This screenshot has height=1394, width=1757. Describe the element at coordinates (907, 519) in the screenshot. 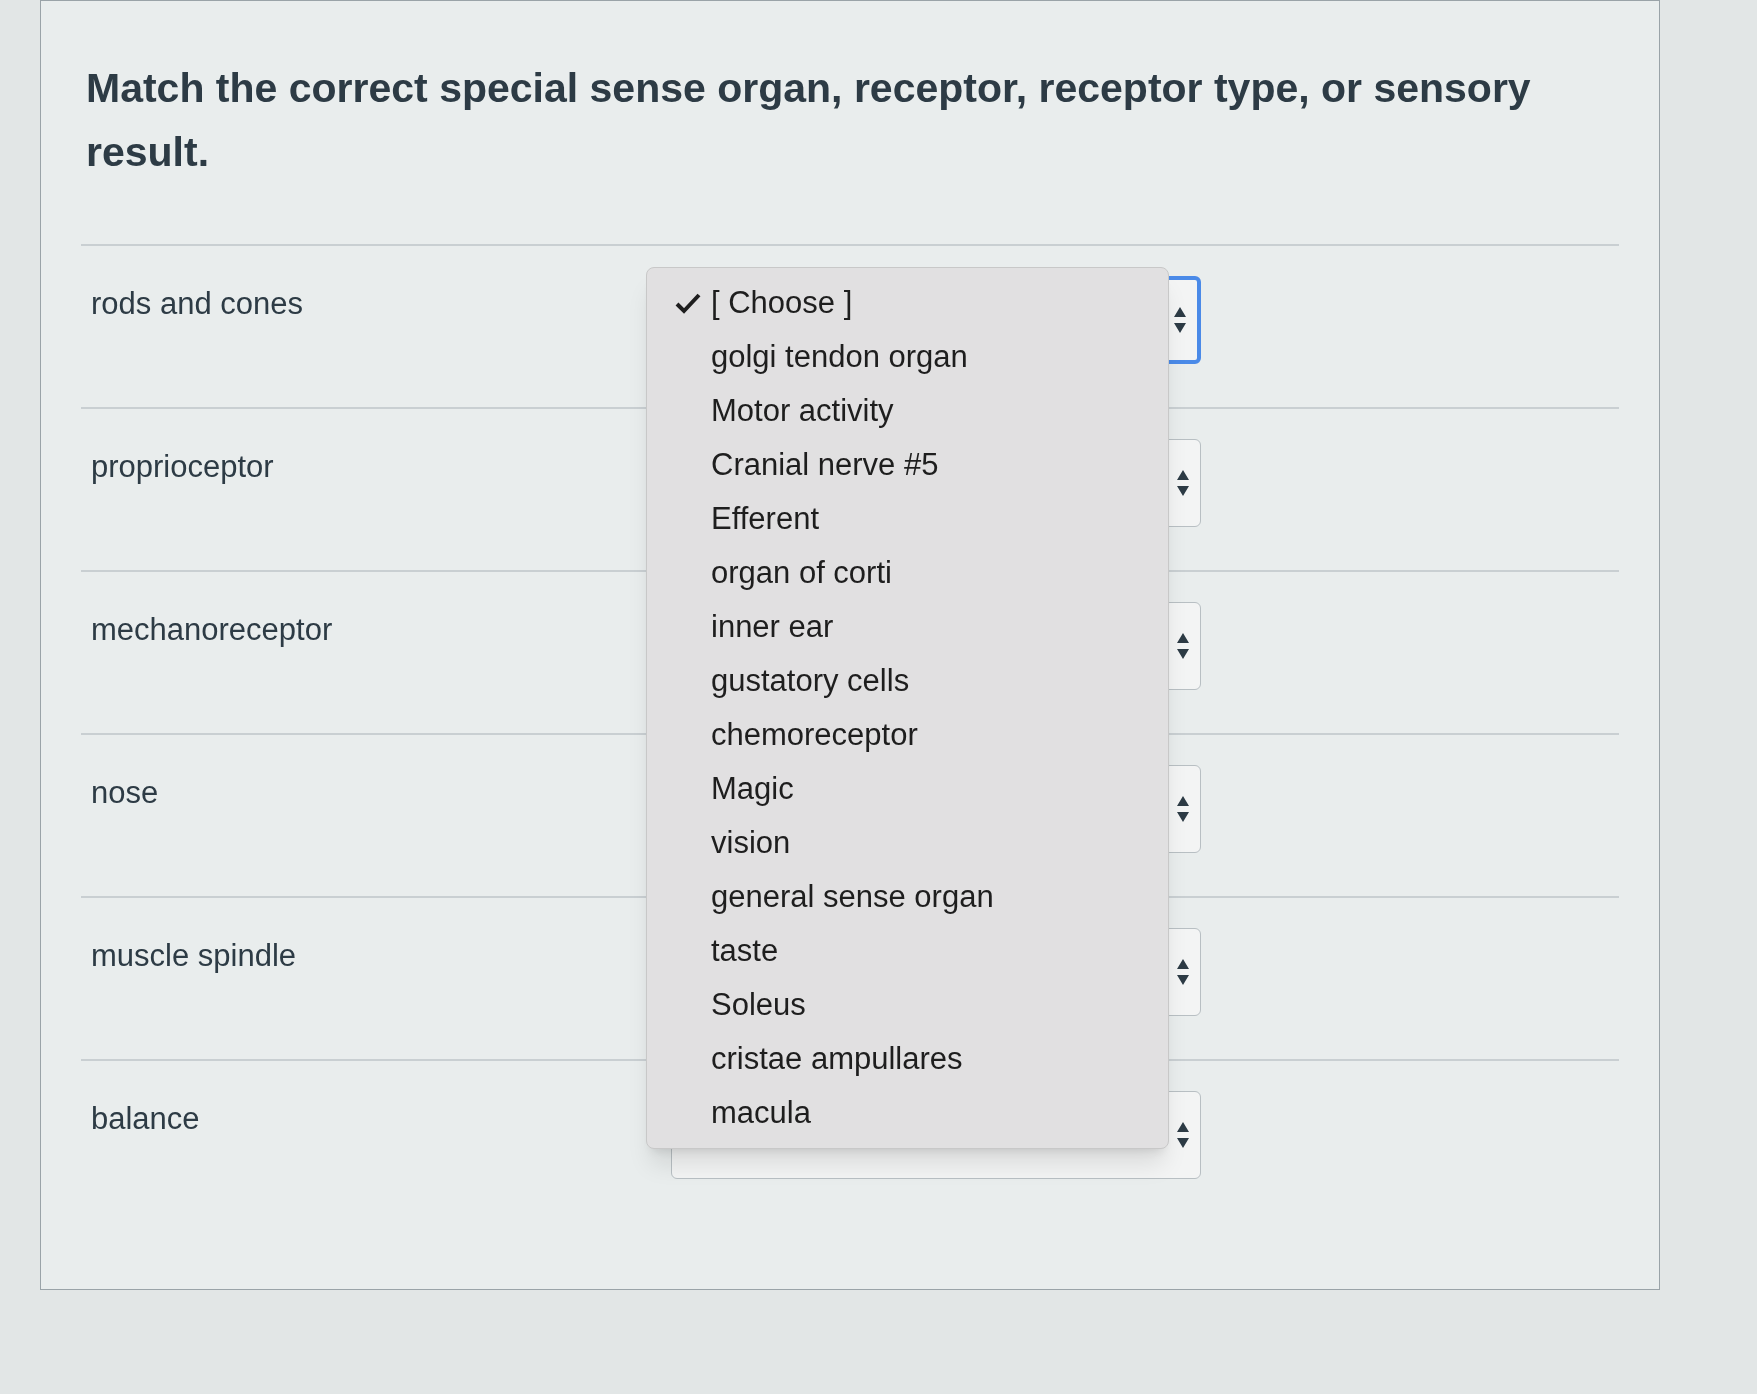

I see `menu-option: Efferent` at that location.